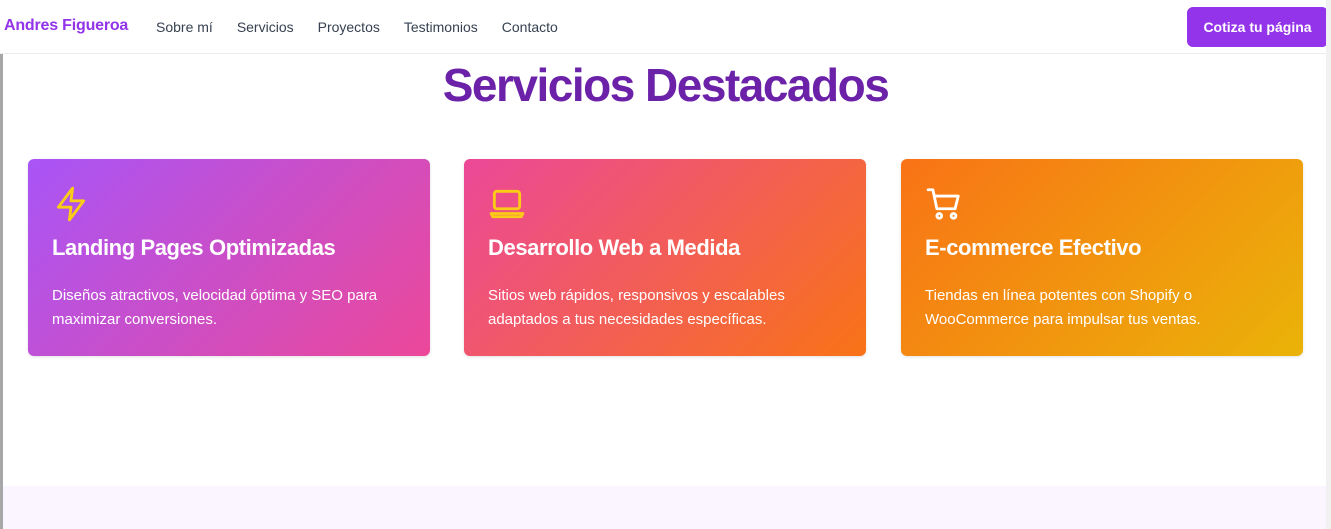 This screenshot has height=529, width=1331. Describe the element at coordinates (1257, 27) in the screenshot. I see `cta-button: Cotiza tu página` at that location.